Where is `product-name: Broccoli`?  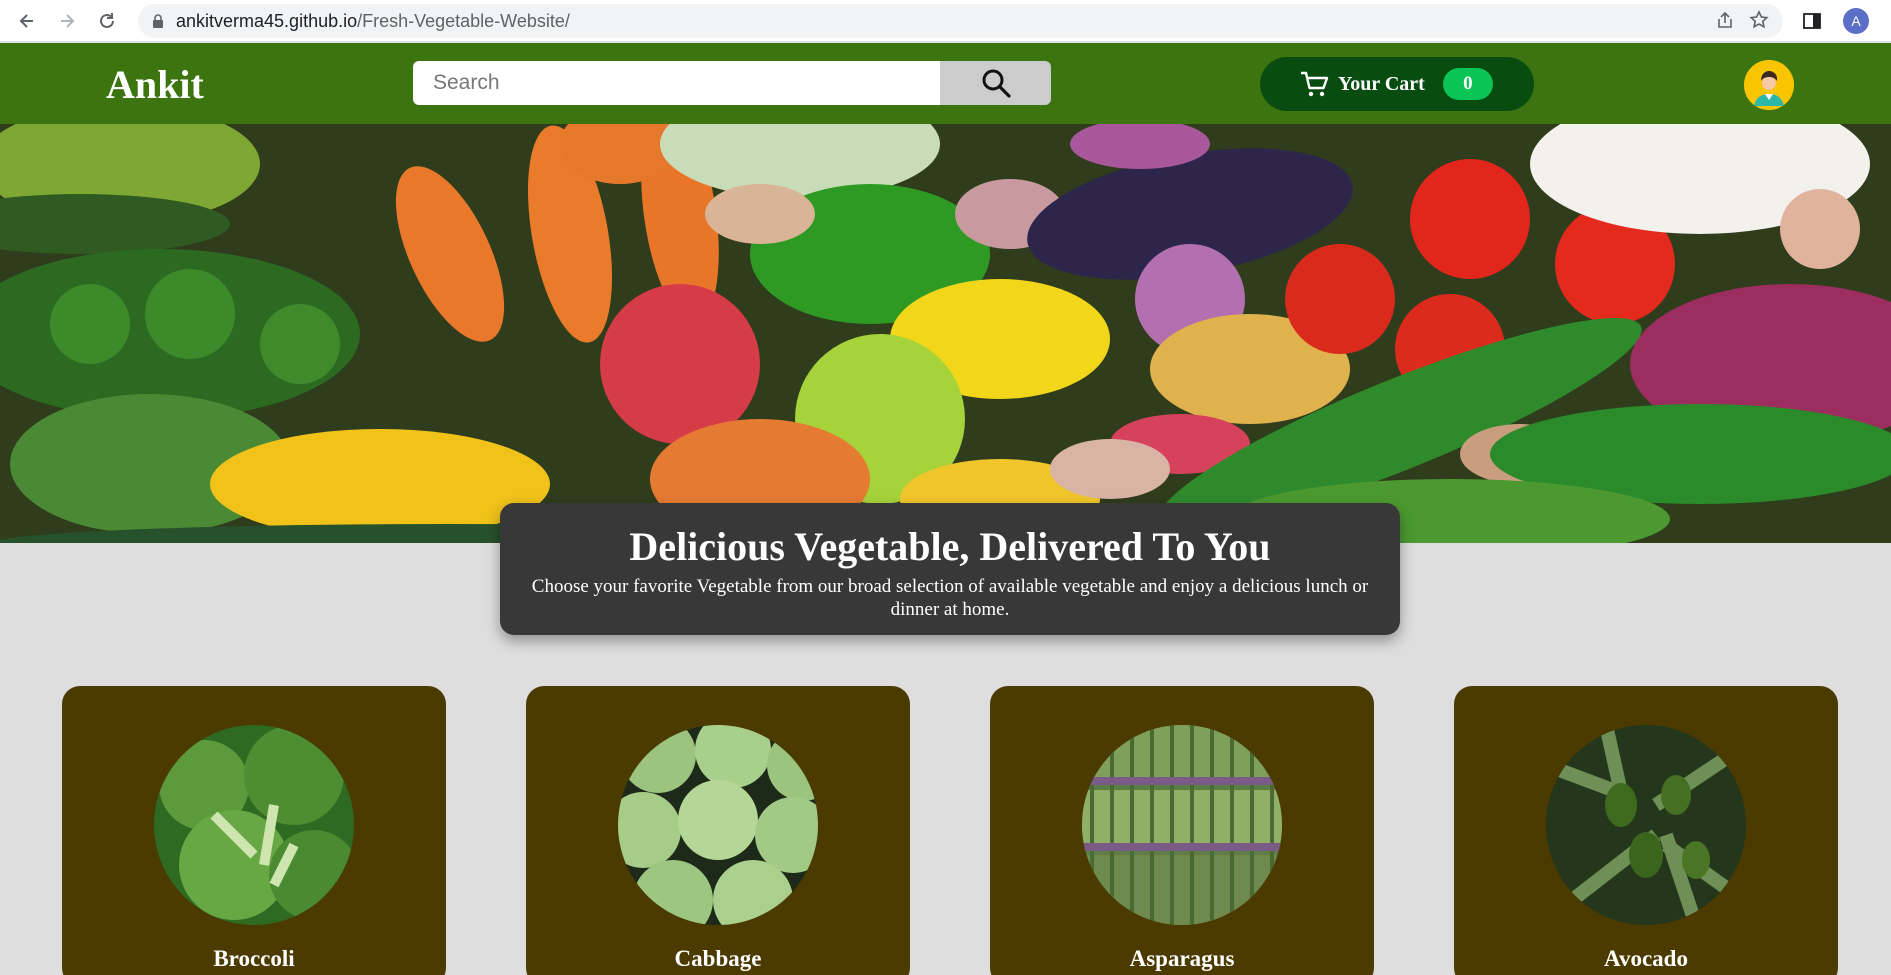
product-name: Broccoli is located at coordinates (254, 958).